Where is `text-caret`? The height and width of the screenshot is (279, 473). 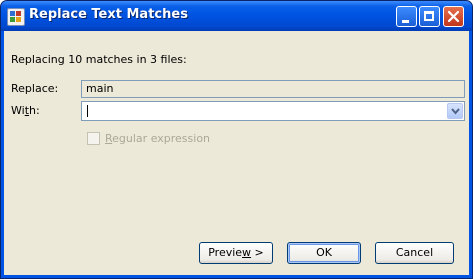 text-caret is located at coordinates (87, 111).